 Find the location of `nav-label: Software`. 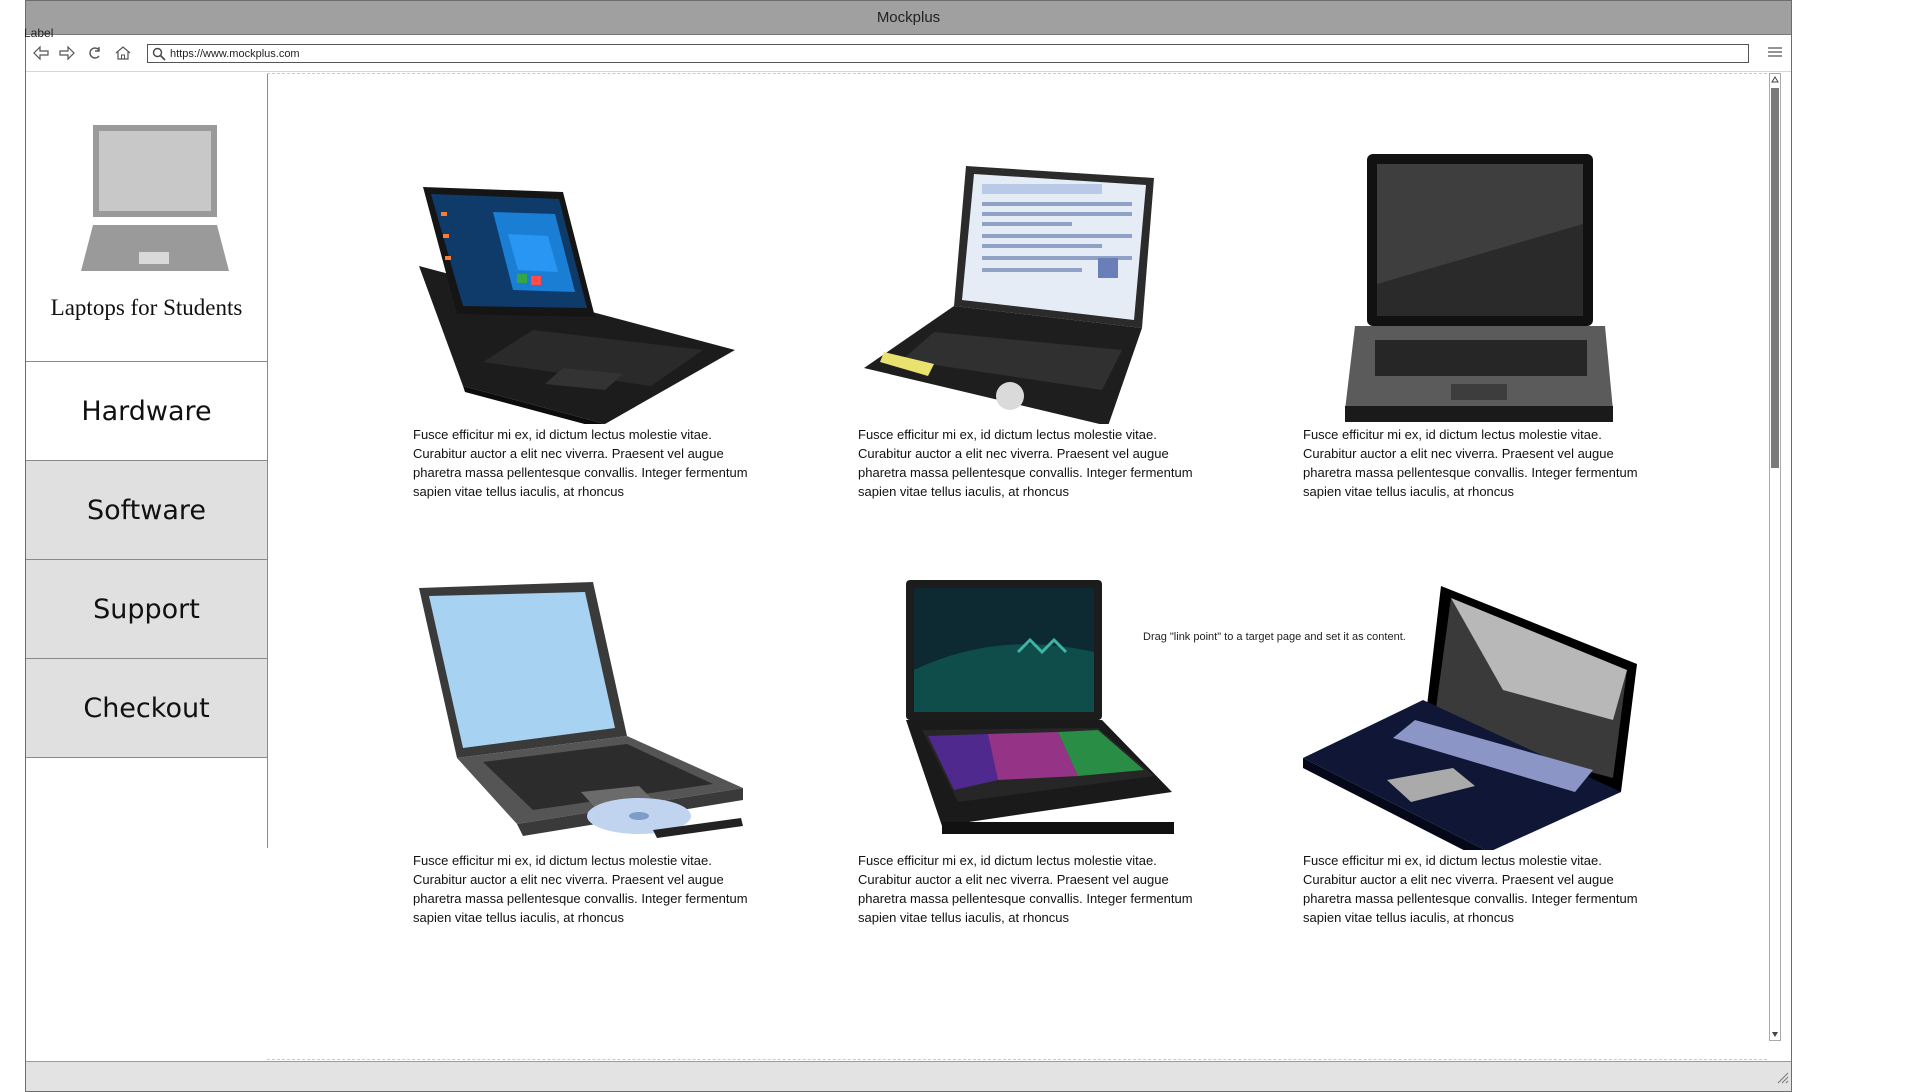

nav-label: Software is located at coordinates (146, 510).